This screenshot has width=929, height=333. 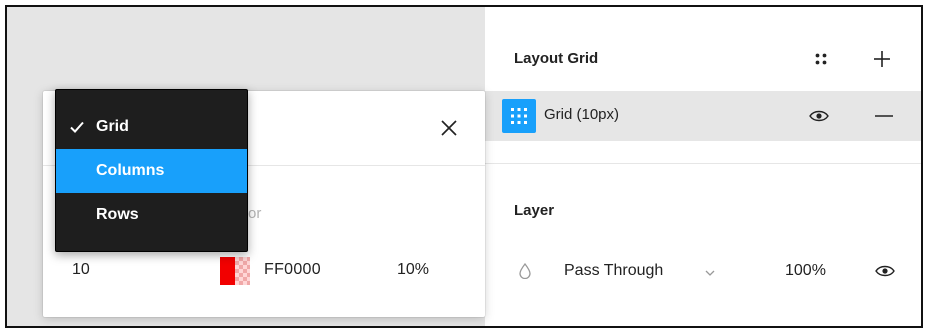 What do you see at coordinates (614, 270) in the screenshot?
I see `blend-mode-label: Pass Through` at bounding box center [614, 270].